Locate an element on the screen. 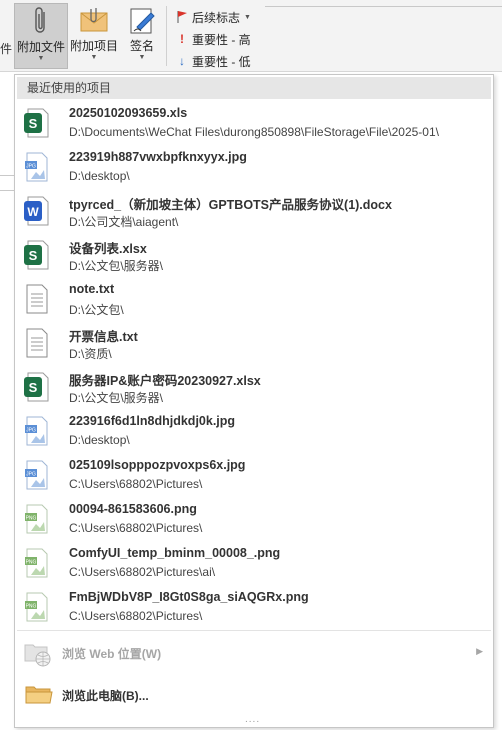 Image resolution: width=502 pixels, height=730 pixels. paperclip-icon is located at coordinates (41, 21).